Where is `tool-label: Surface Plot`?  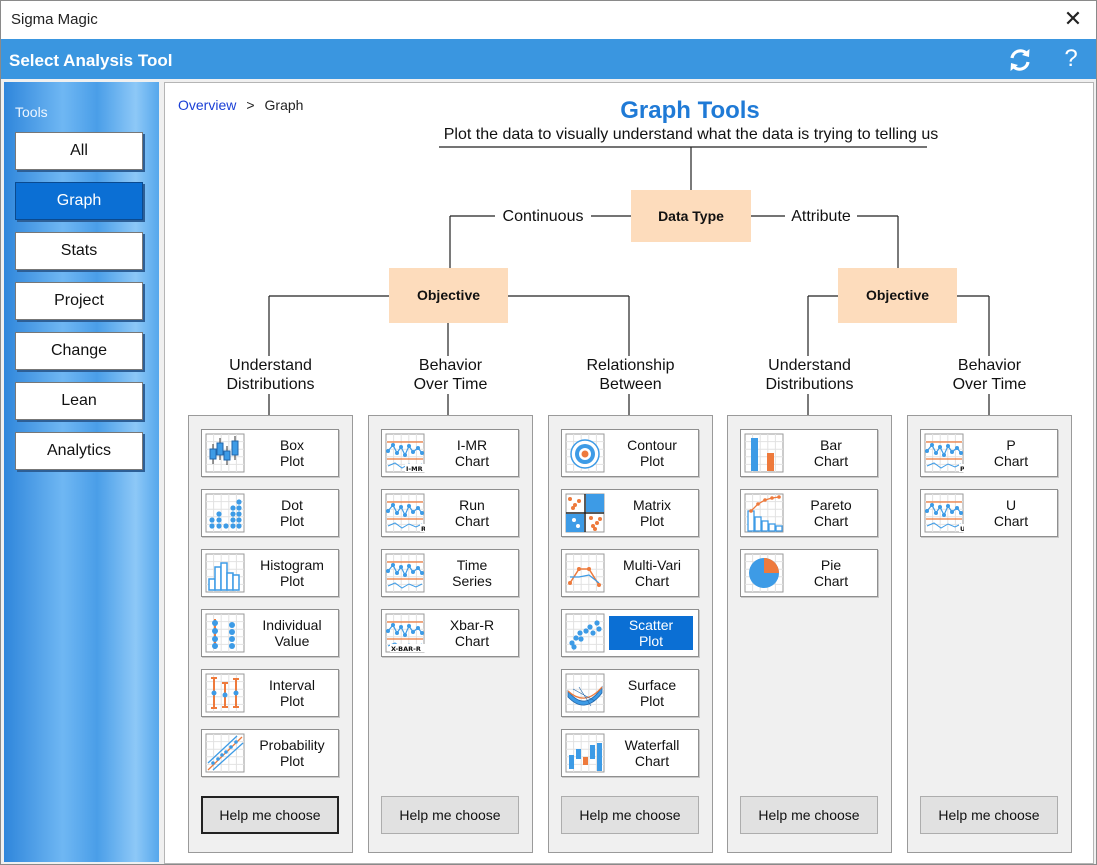
tool-label: Surface Plot is located at coordinates (652, 693).